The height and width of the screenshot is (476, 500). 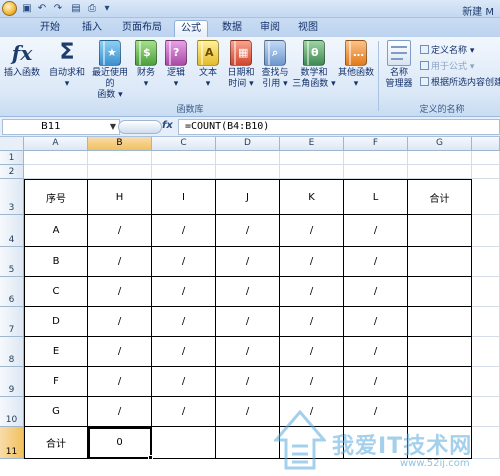 I want to click on save-icon: ▣, so click(x=27, y=9).